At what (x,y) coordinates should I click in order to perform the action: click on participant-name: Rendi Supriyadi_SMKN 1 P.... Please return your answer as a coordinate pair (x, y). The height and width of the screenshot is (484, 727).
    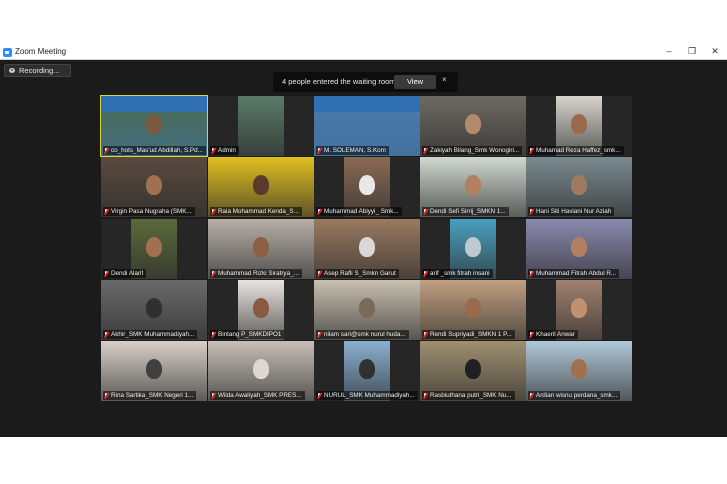
    Looking at the image, I should click on (471, 334).